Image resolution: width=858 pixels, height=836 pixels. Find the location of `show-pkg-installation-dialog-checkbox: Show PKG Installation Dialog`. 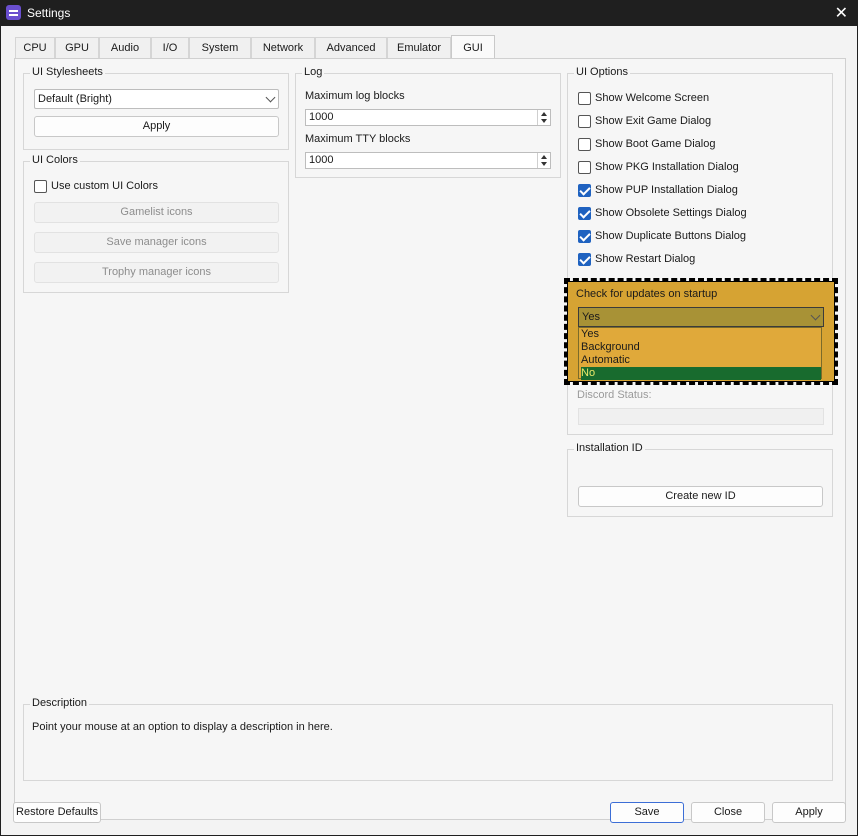

show-pkg-installation-dialog-checkbox: Show PKG Installation Dialog is located at coordinates (698, 168).